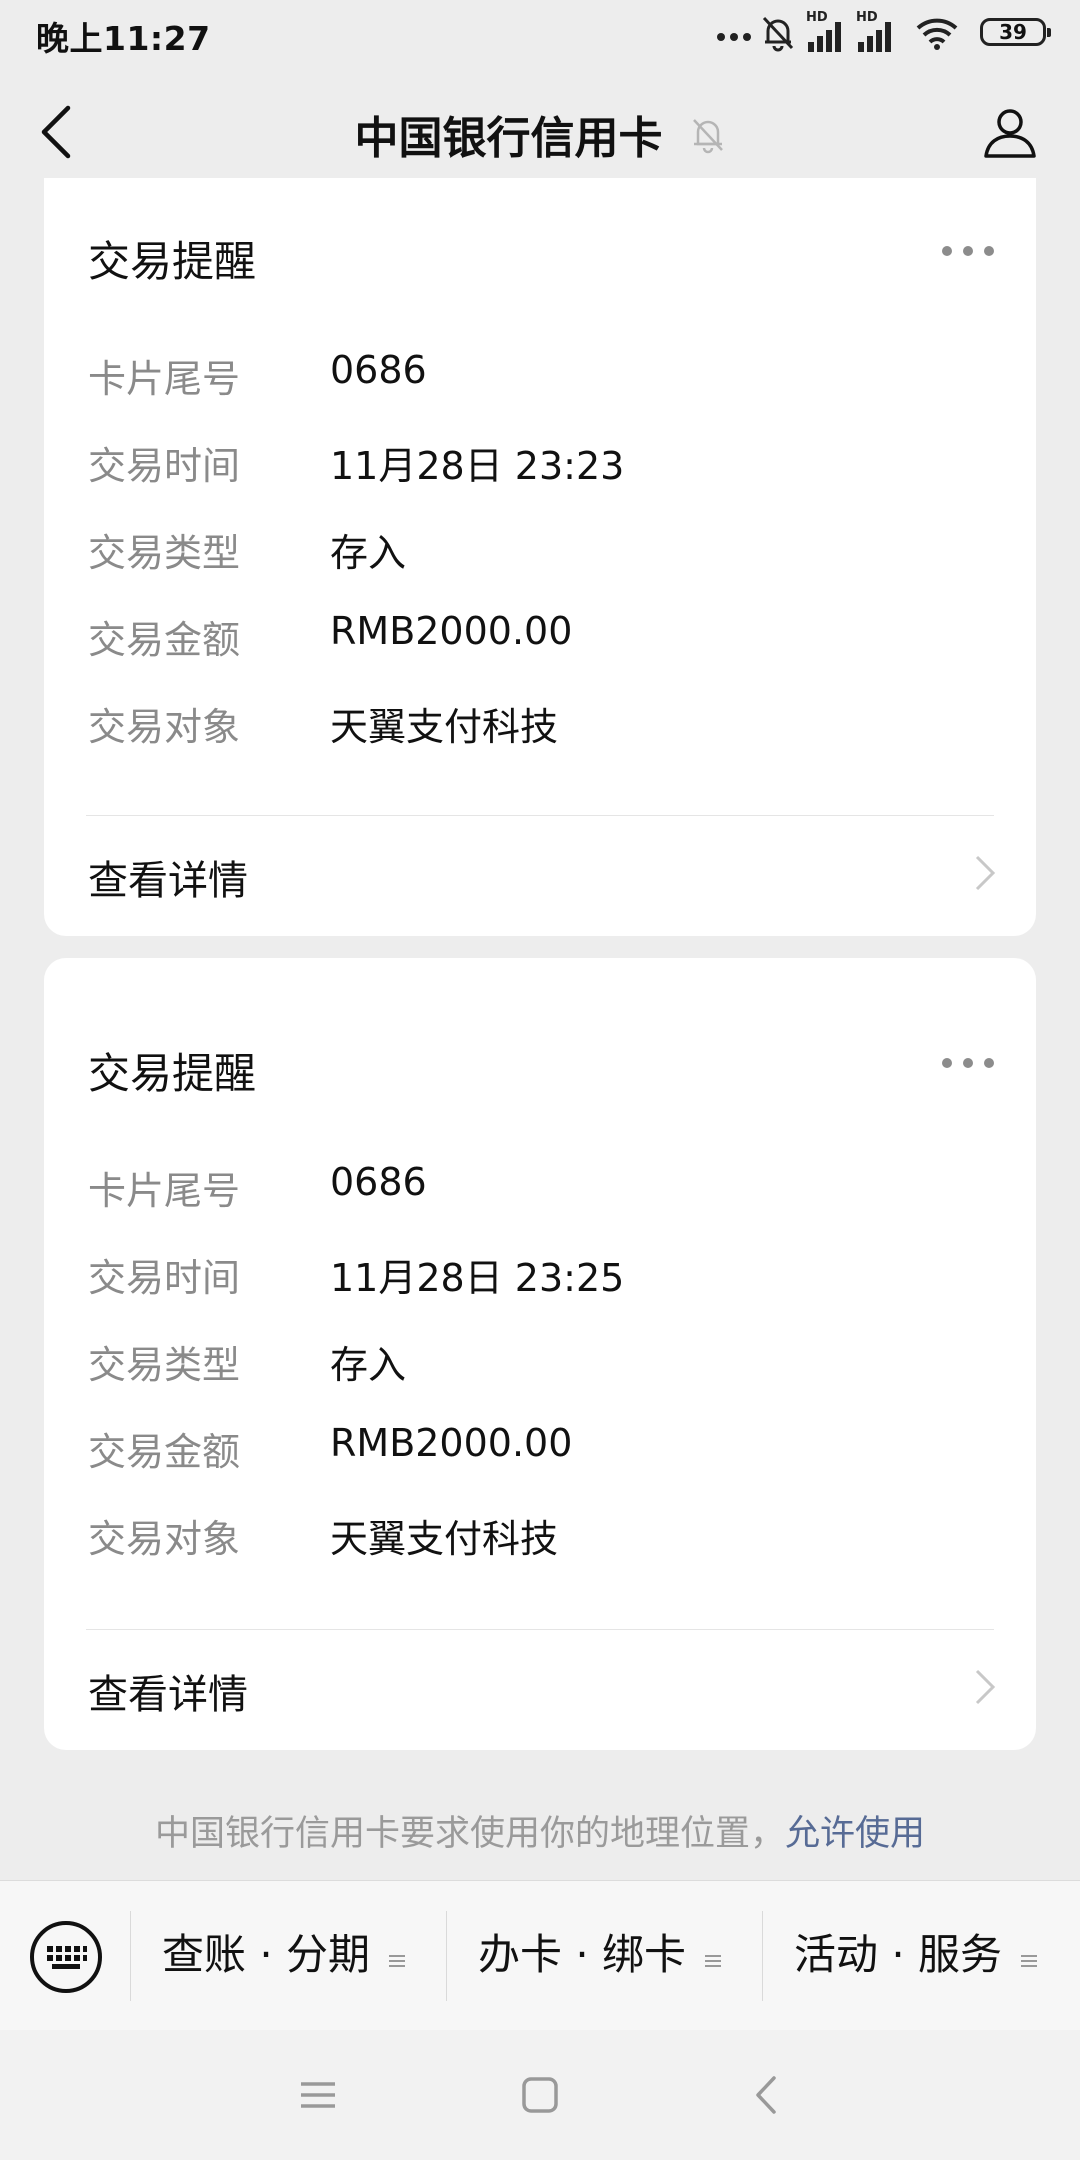 The width and height of the screenshot is (1080, 2160). What do you see at coordinates (266, 1954) in the screenshot?
I see `menu-item-label: 查账 · 分期` at bounding box center [266, 1954].